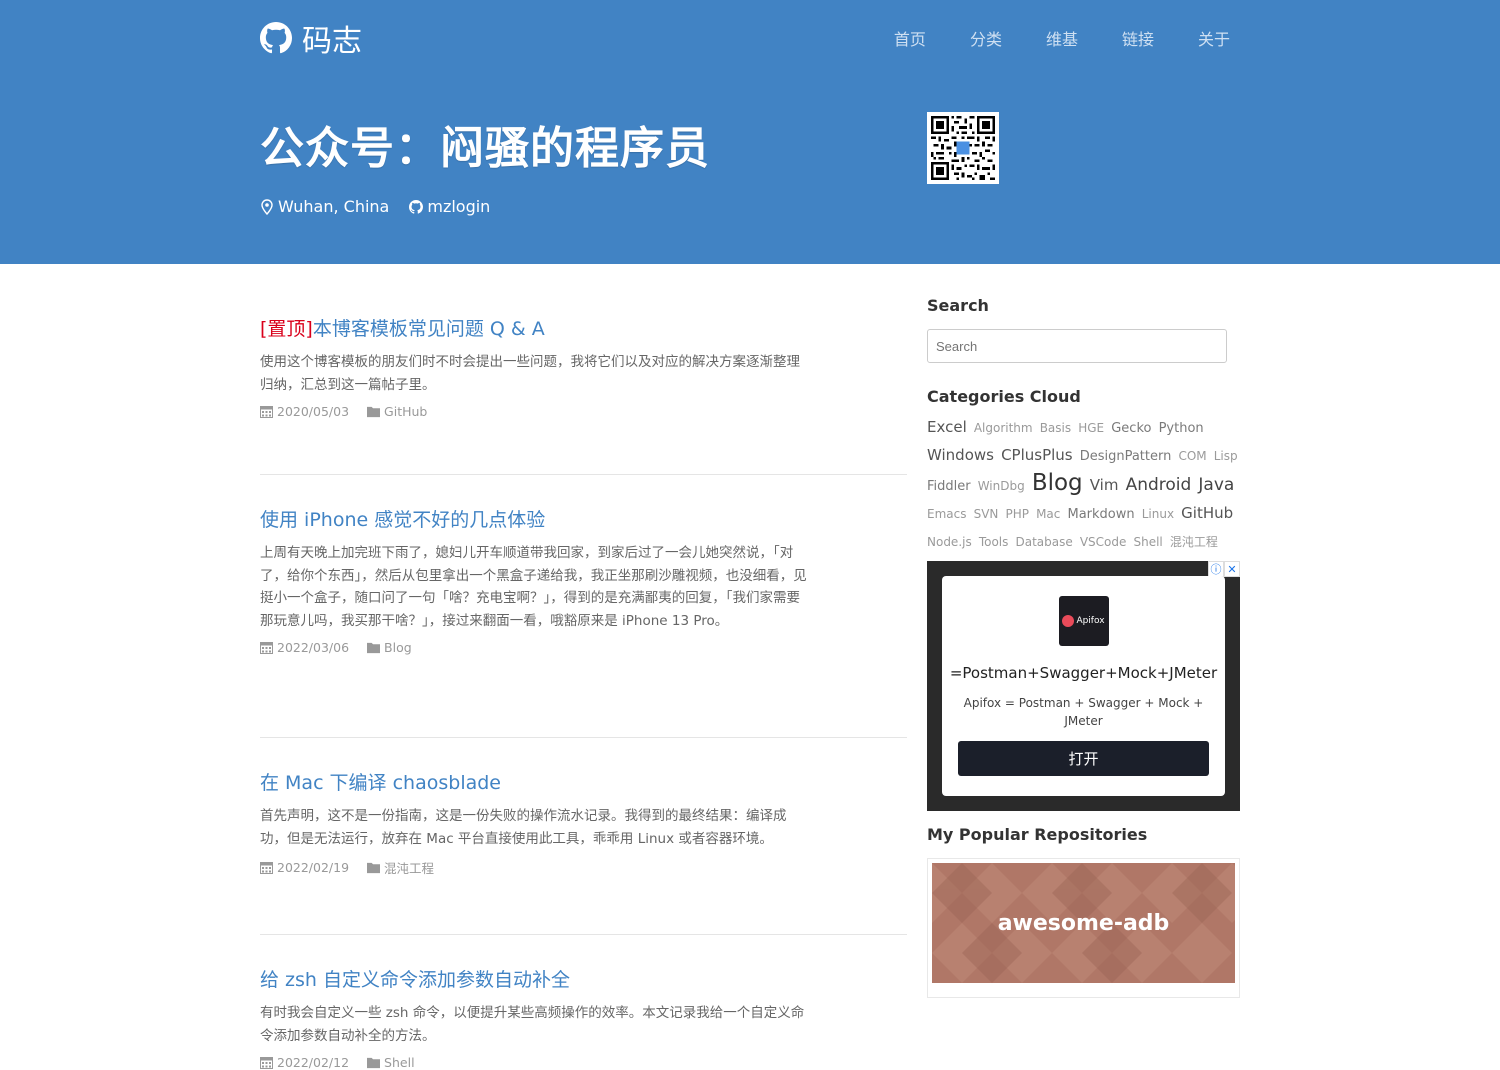  Describe the element at coordinates (1159, 485) in the screenshot. I see `category-tag: Android` at that location.